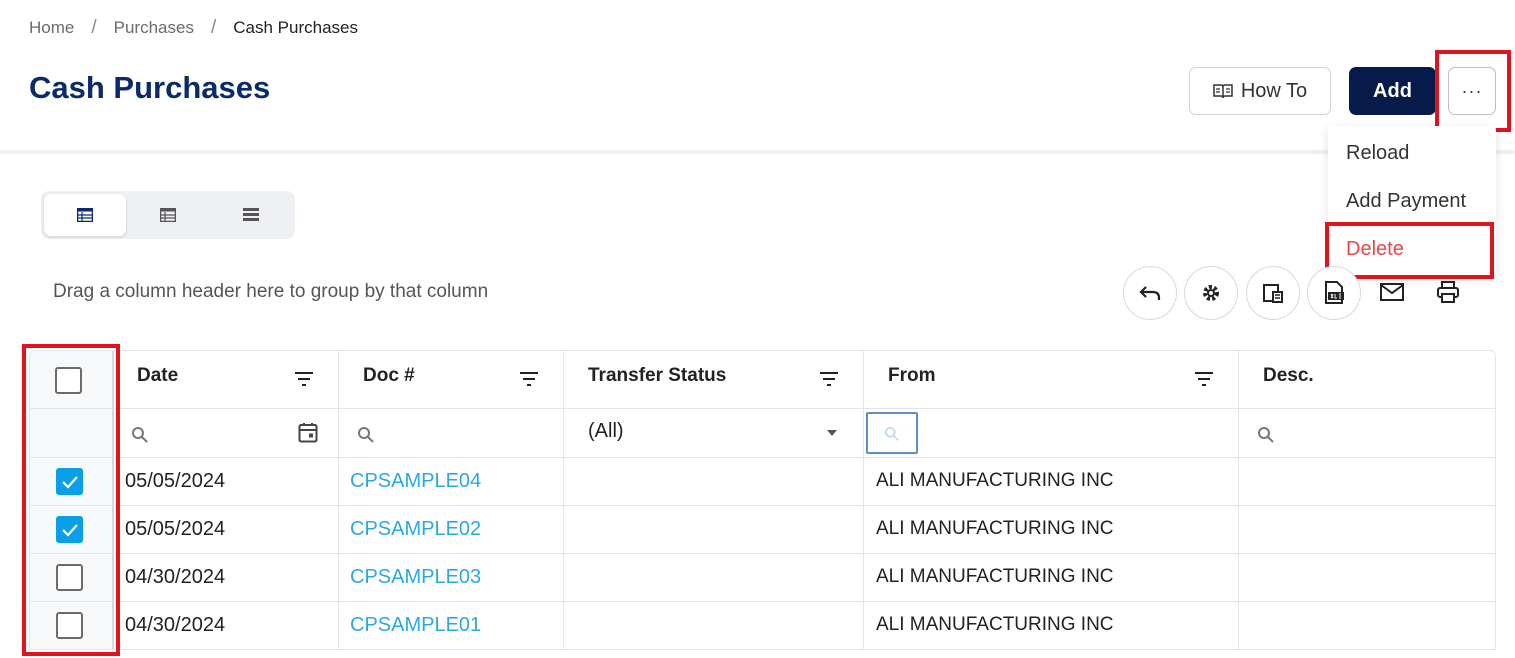  I want to click on settings-button, so click(1211, 293).